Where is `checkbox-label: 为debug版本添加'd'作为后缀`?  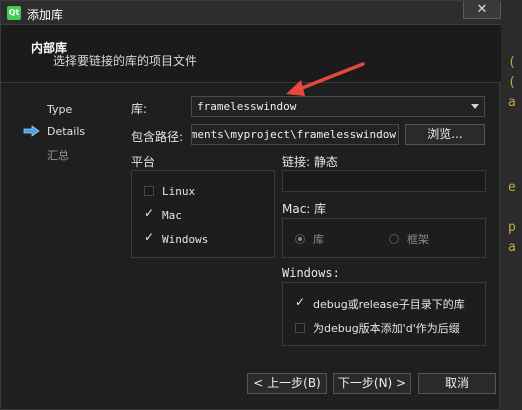 checkbox-label: 为debug版本添加'd'作为后缀 is located at coordinates (386, 328).